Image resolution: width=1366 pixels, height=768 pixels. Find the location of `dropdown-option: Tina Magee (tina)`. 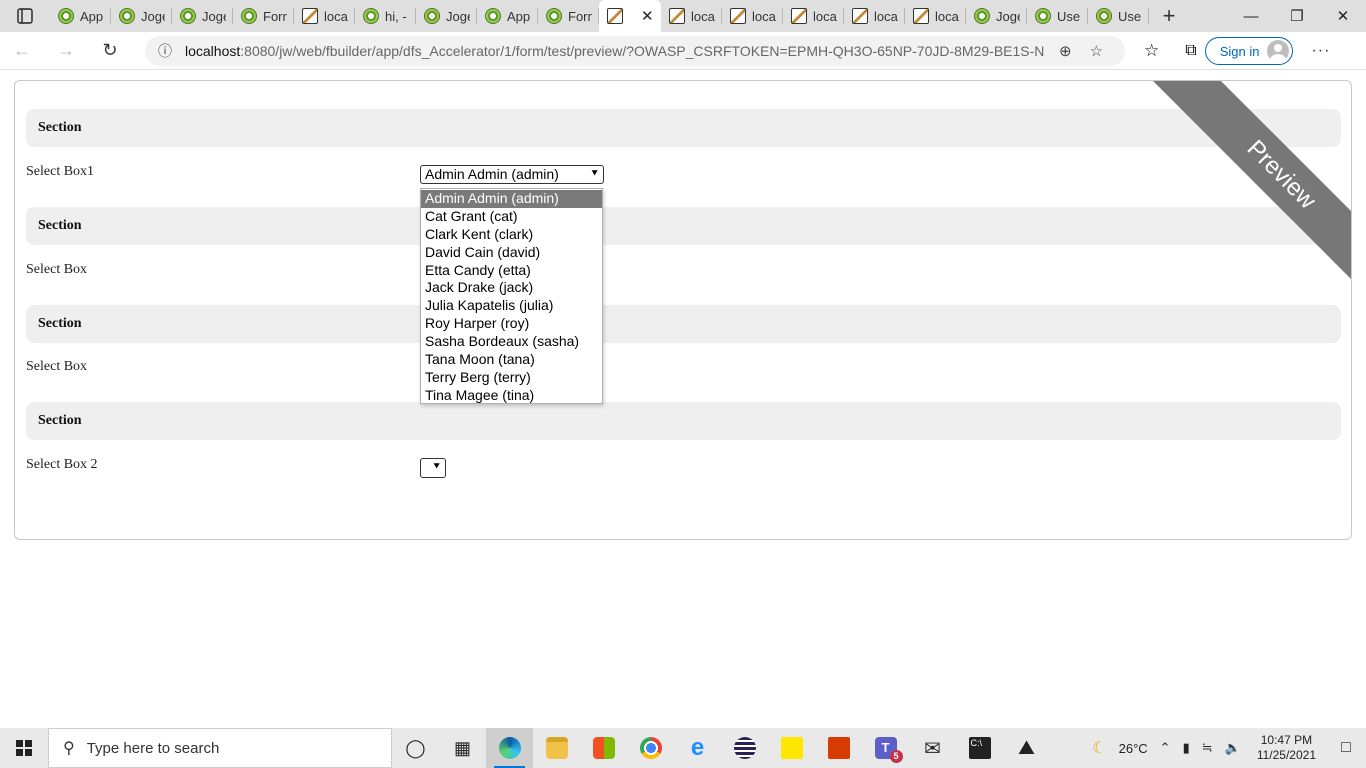

dropdown-option: Tina Magee (tina) is located at coordinates (511, 396).